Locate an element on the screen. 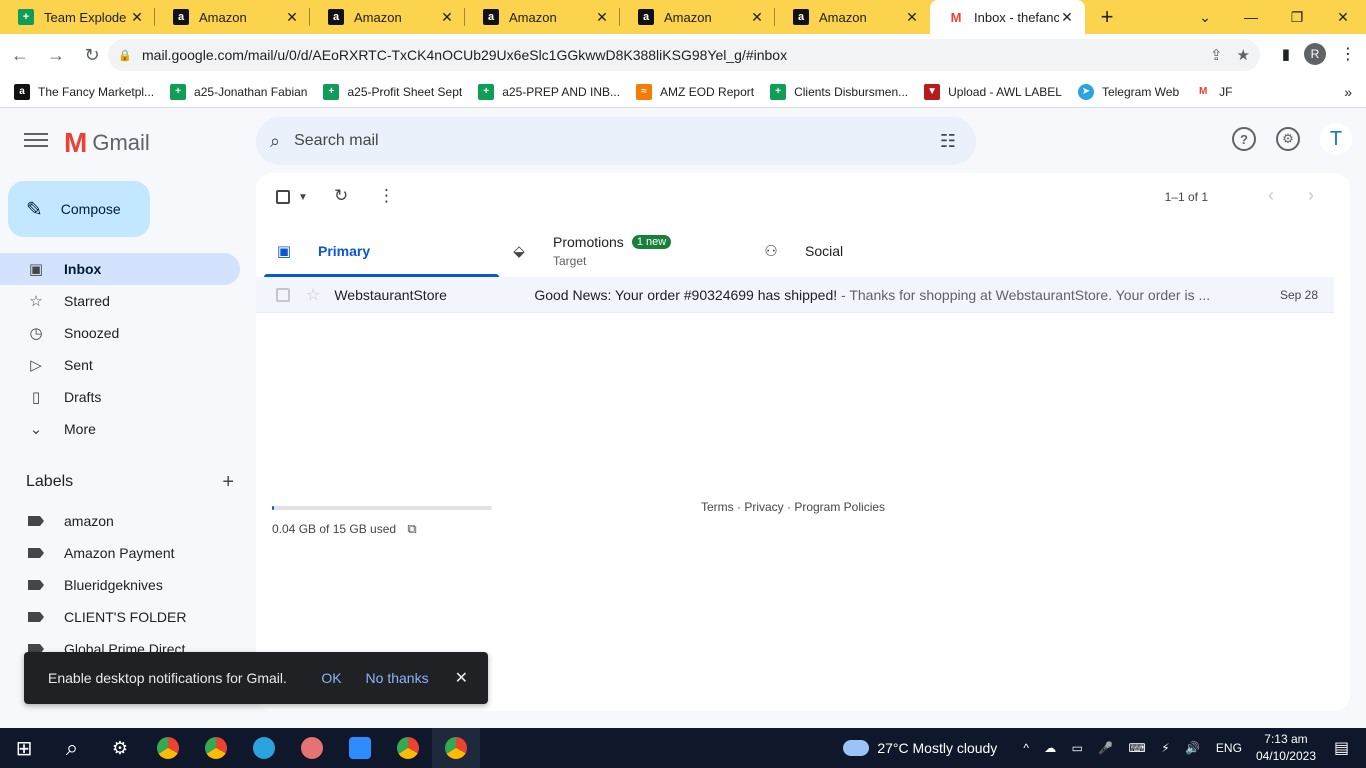 The image size is (1366, 768). bookmark-item: ≈ AMZ EOD Report is located at coordinates (695, 91).